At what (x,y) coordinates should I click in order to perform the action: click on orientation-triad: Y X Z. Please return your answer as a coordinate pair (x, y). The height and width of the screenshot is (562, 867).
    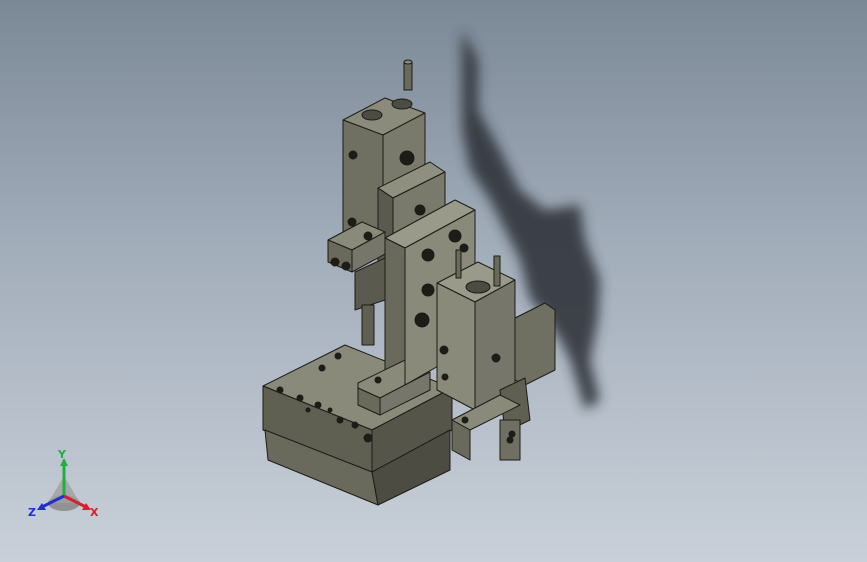
    Looking at the image, I should click on (66, 488).